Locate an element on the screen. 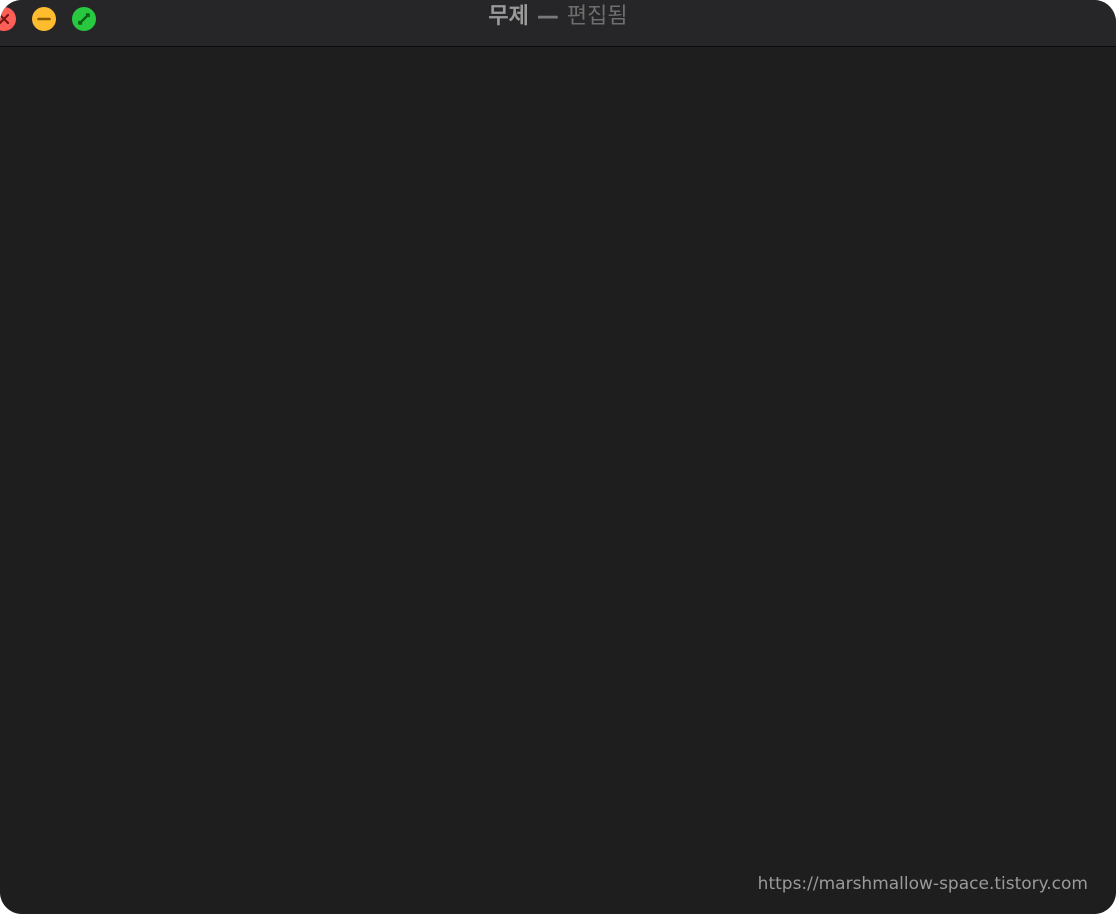 The width and height of the screenshot is (1116, 914). window-title: 무제 — 편집됨 is located at coordinates (558, 18).